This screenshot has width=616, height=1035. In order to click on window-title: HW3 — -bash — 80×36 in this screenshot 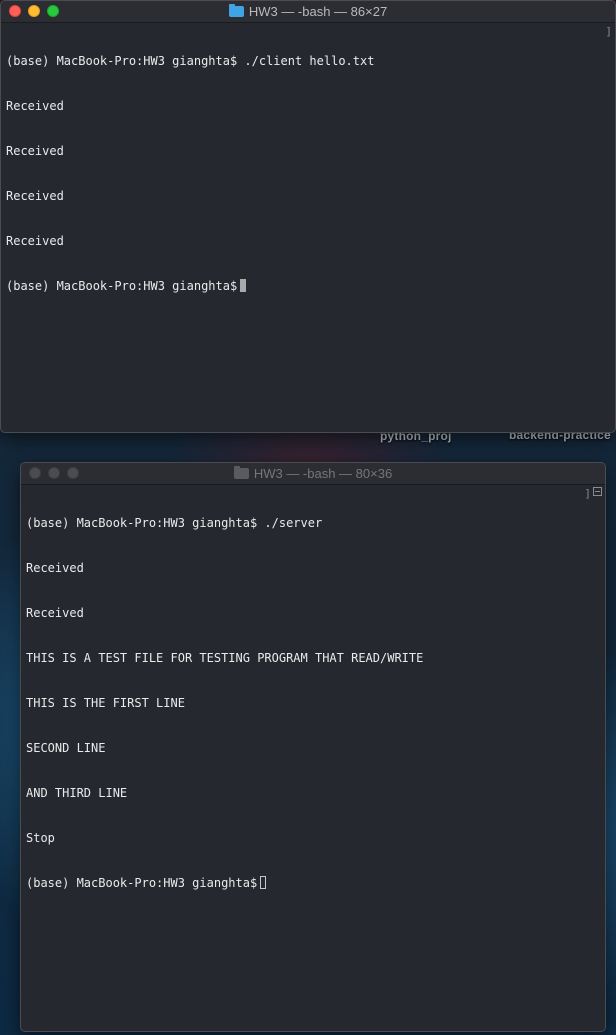, I will do `click(313, 473)`.